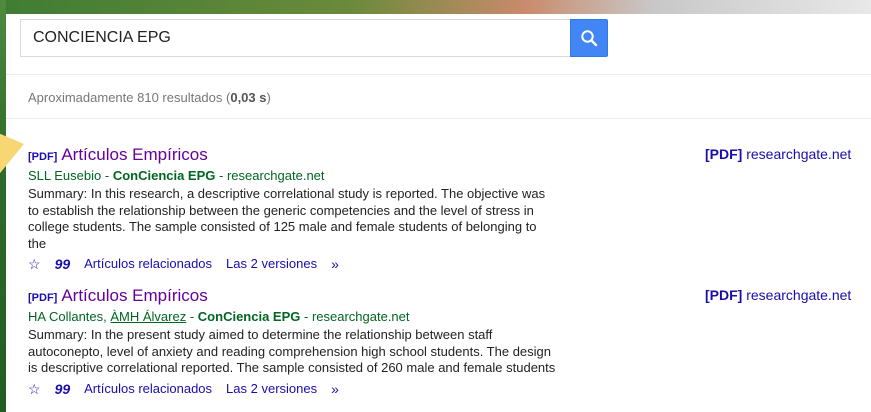  What do you see at coordinates (12, 155) in the screenshot?
I see `callout-arrow` at bounding box center [12, 155].